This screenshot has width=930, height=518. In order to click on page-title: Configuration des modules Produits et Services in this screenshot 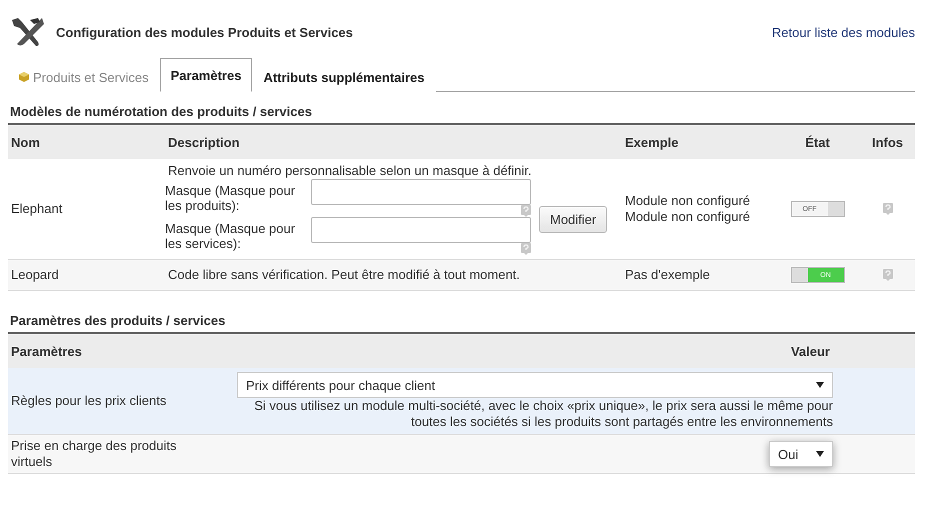, I will do `click(205, 32)`.